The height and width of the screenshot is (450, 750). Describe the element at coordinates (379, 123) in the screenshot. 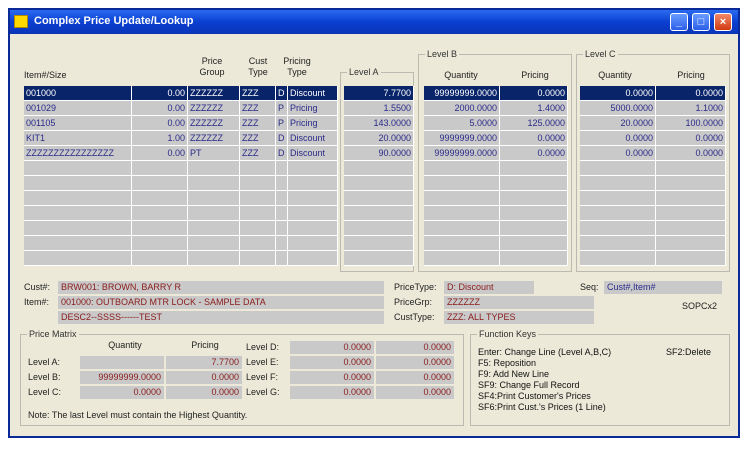

I see `grid-cell-la: 143.0000` at that location.